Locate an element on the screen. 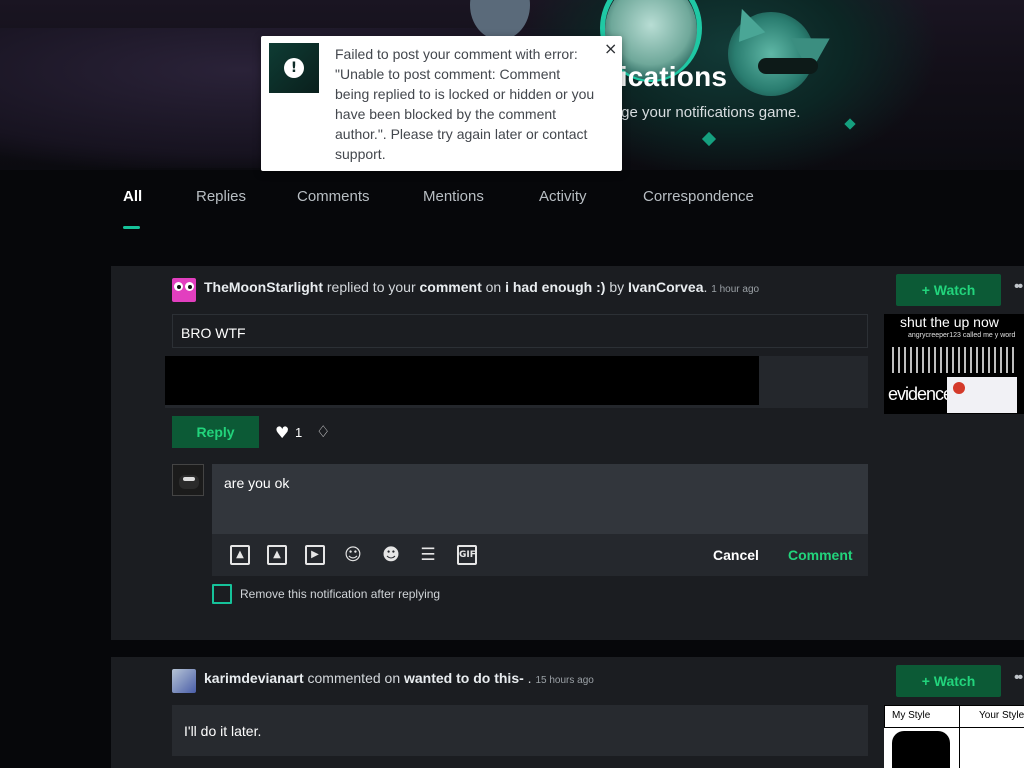  gallery-icon: ▲ is located at coordinates (277, 555).